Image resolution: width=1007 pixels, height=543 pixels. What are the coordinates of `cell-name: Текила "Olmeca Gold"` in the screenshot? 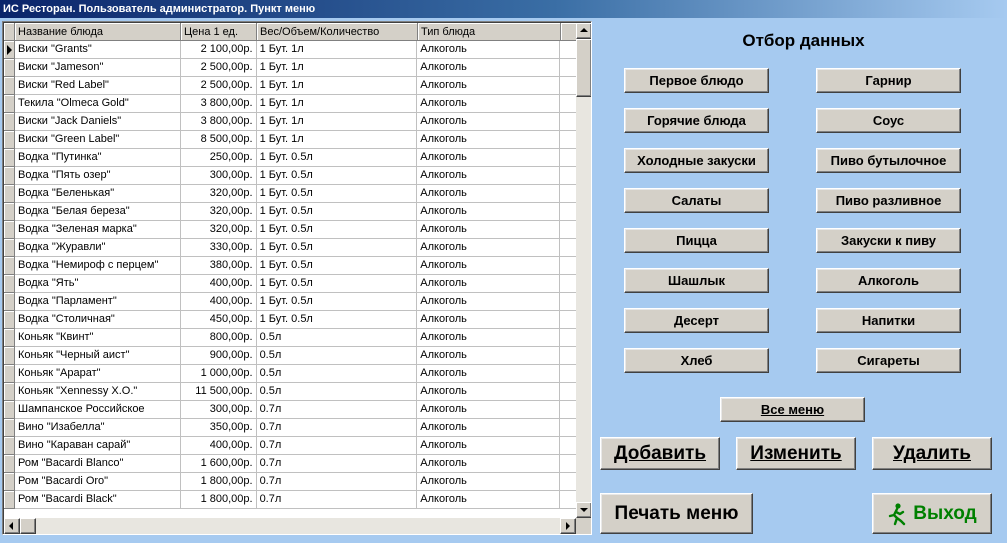 It's located at (97, 104).